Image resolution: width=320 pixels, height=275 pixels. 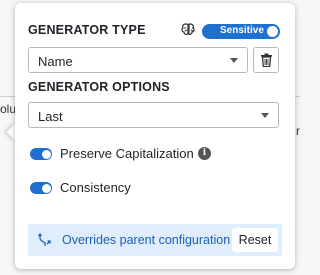 I want to click on sensitive-toggle-knob, so click(x=272, y=31).